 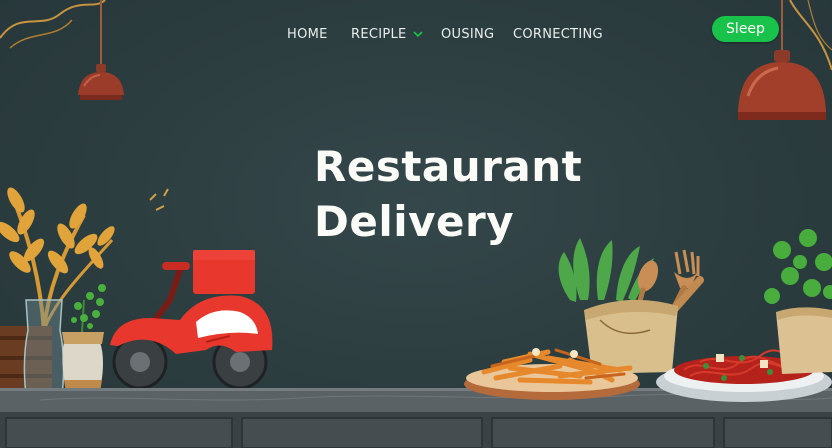 What do you see at coordinates (745, 29) in the screenshot?
I see `sleep-button: Sleep` at bounding box center [745, 29].